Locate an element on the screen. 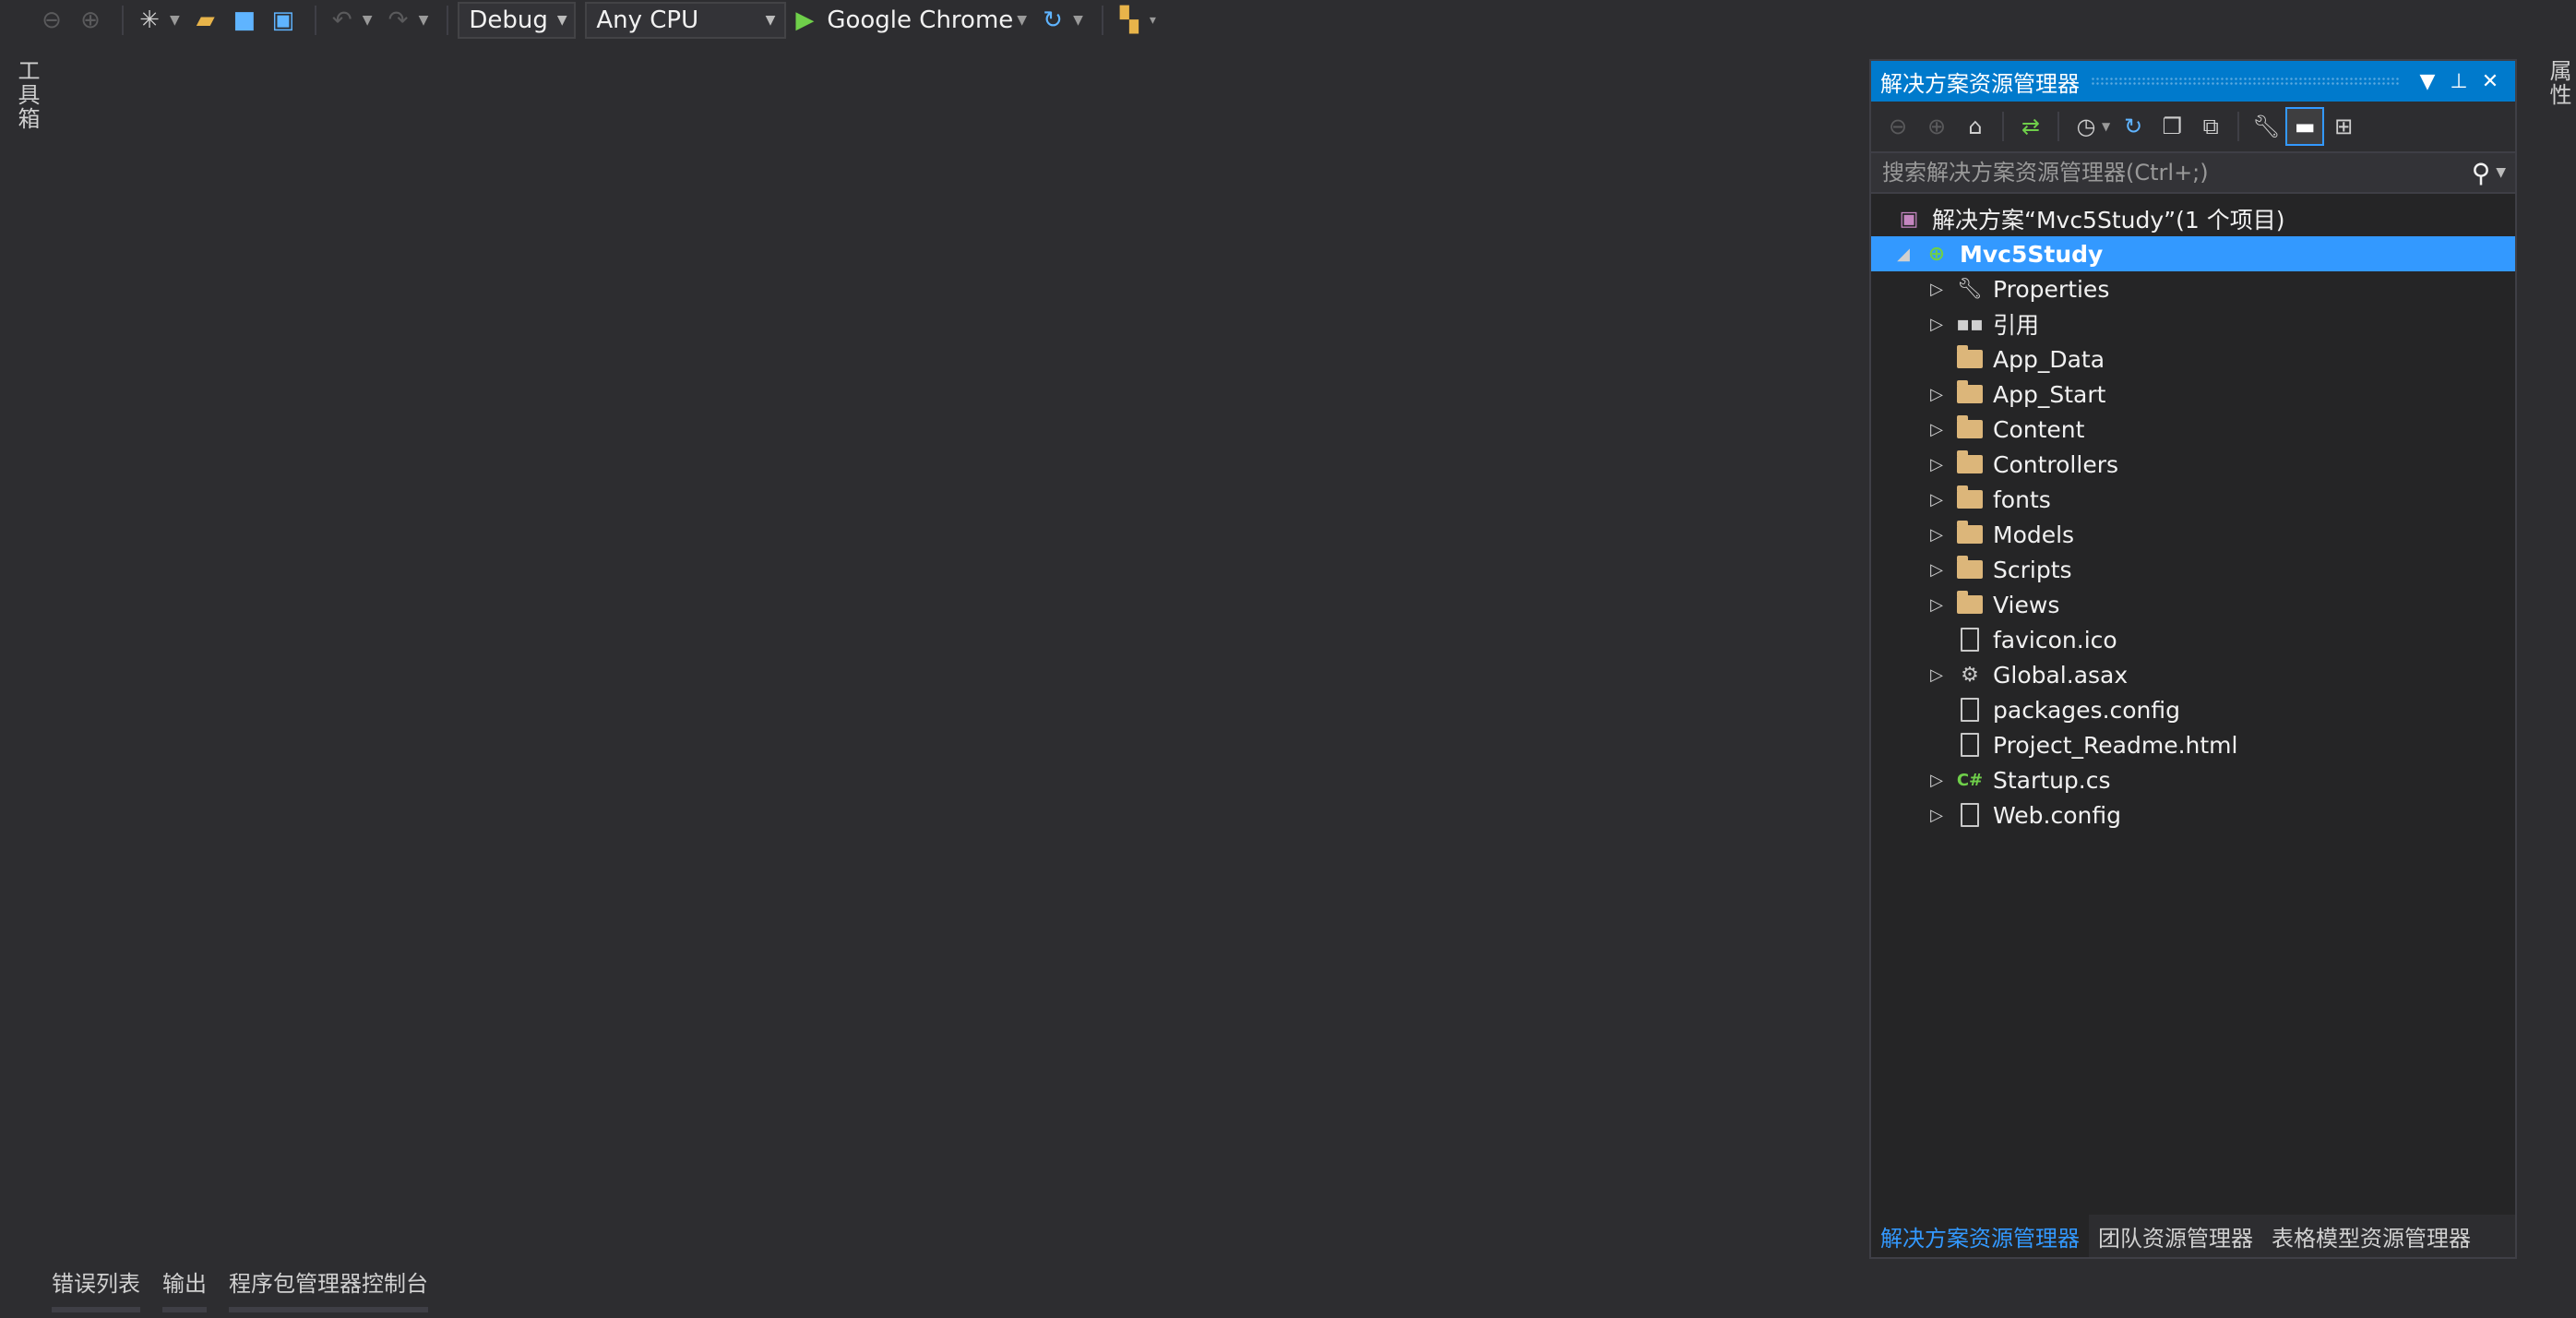 Image resolution: width=2576 pixels, height=1318 pixels. tree-item-file: Project_Readme.html is located at coordinates (2193, 744).